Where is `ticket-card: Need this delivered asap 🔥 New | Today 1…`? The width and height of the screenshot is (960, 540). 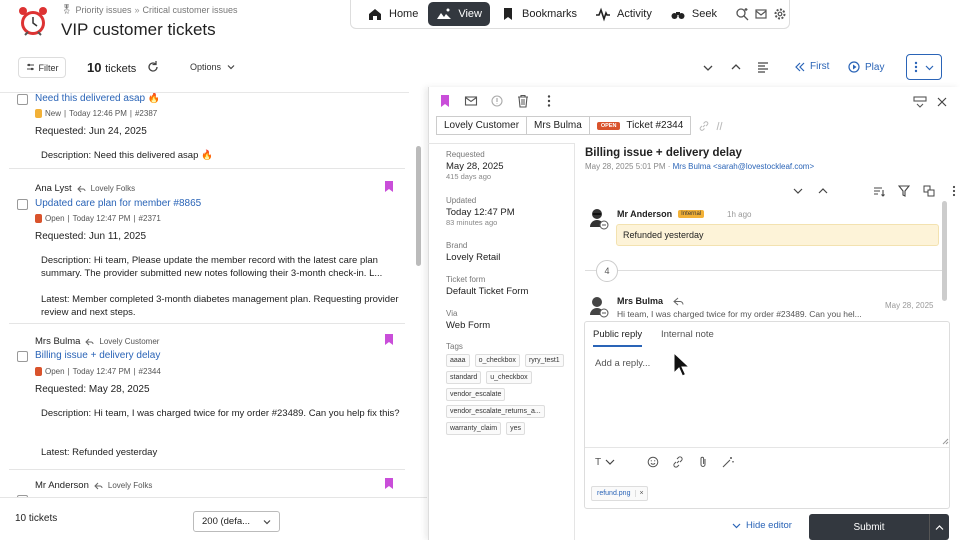
ticket-card: Need this delivered asap 🔥 New | Today 1… is located at coordinates (207, 131).